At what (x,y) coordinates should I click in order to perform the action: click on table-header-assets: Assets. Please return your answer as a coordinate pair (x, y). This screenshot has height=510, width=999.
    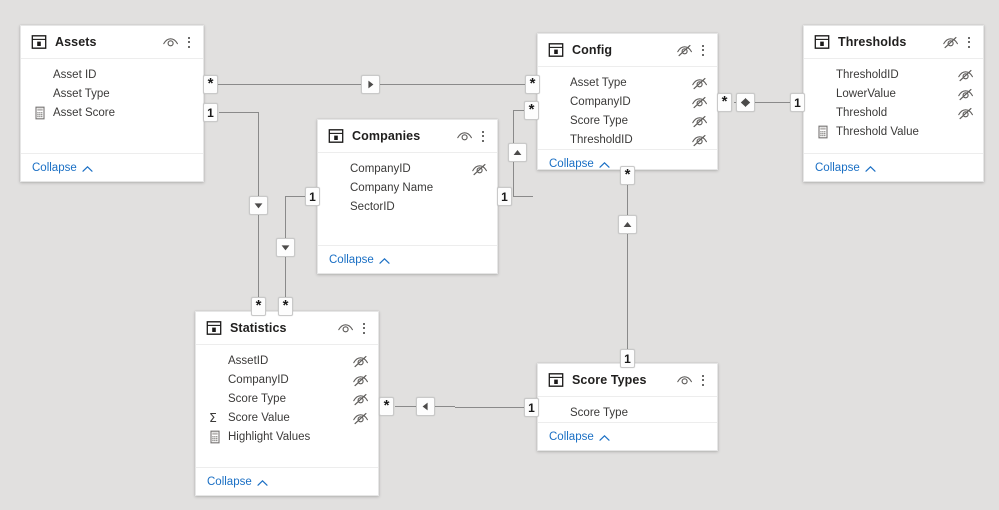
    Looking at the image, I should click on (112, 42).